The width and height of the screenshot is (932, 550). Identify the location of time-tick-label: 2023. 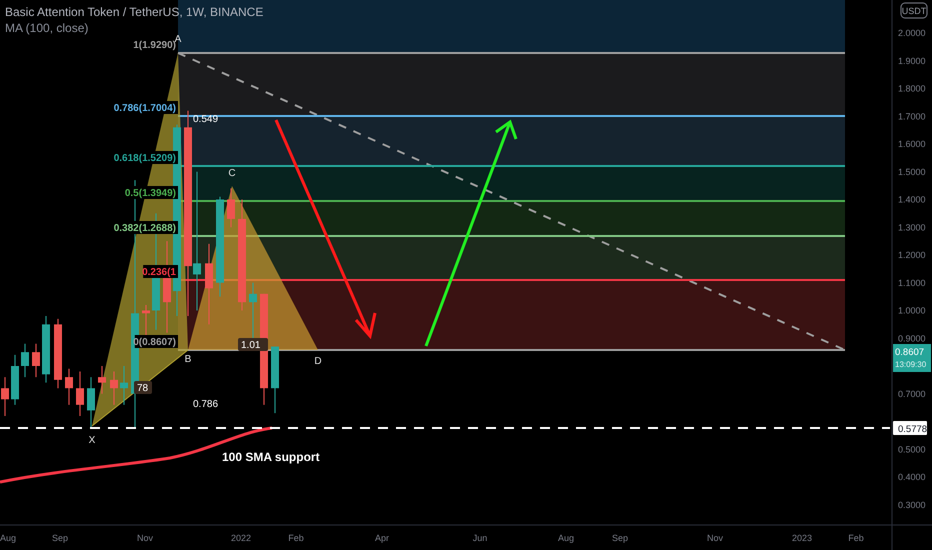
(802, 538).